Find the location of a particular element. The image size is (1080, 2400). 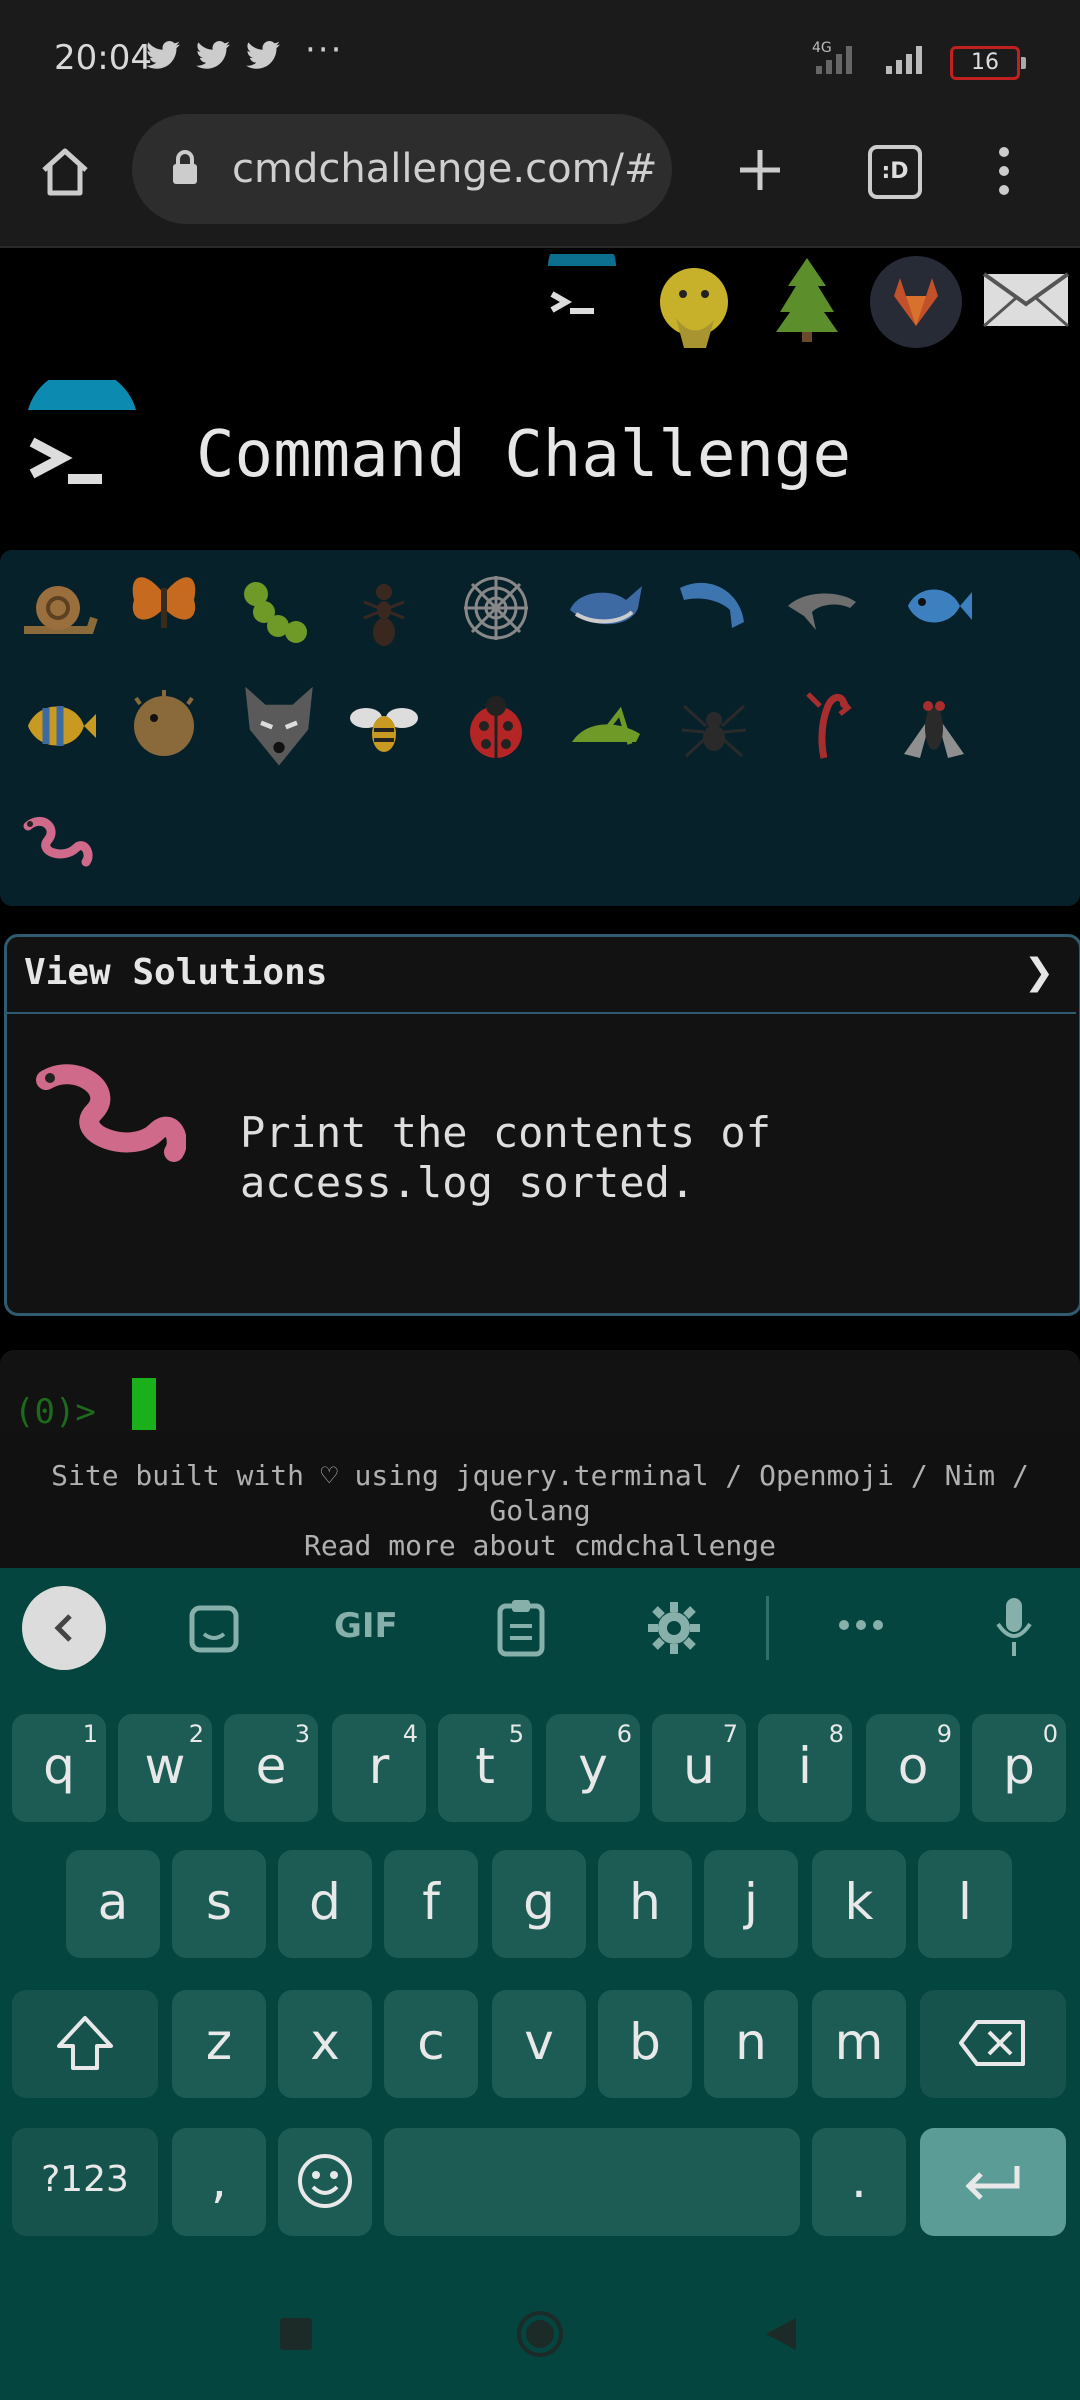

fish-icon is located at coordinates (934, 606).